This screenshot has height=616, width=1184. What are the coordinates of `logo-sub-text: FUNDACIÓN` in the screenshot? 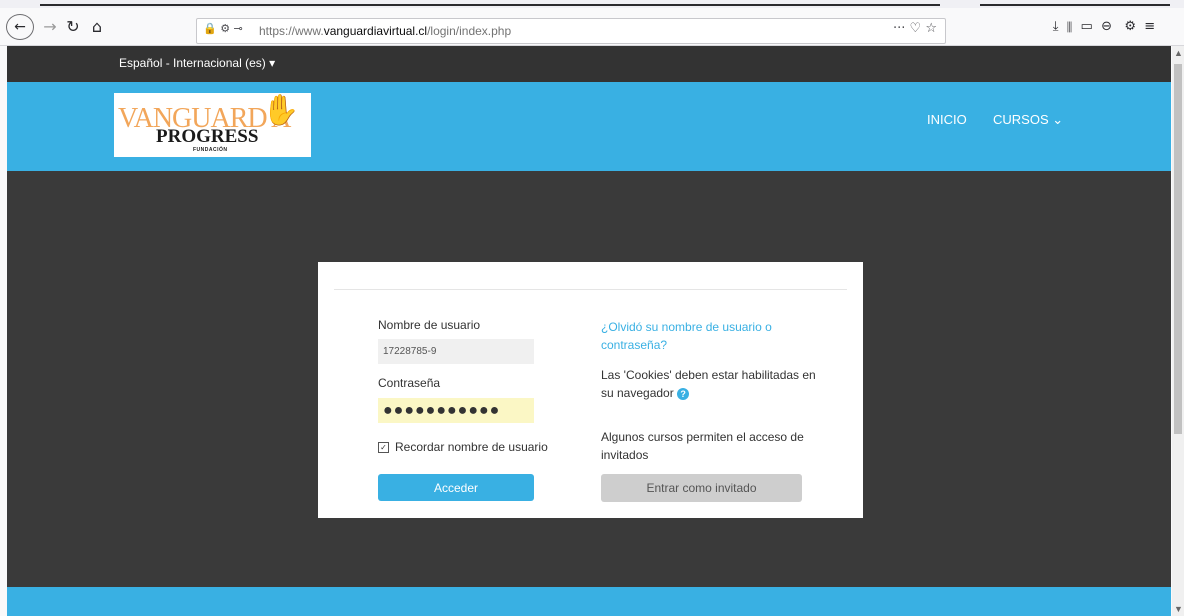 It's located at (210, 150).